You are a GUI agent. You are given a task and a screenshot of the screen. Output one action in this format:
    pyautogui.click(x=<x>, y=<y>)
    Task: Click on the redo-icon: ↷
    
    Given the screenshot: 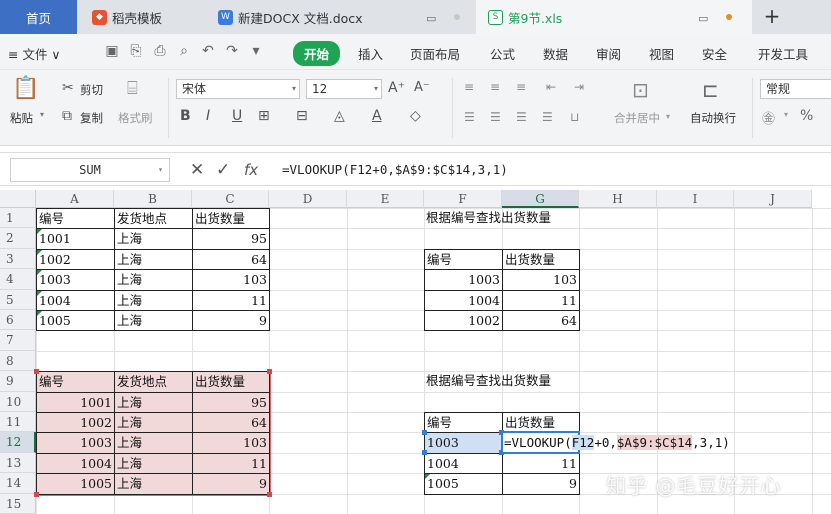 What is the action you would take?
    pyautogui.click(x=232, y=51)
    